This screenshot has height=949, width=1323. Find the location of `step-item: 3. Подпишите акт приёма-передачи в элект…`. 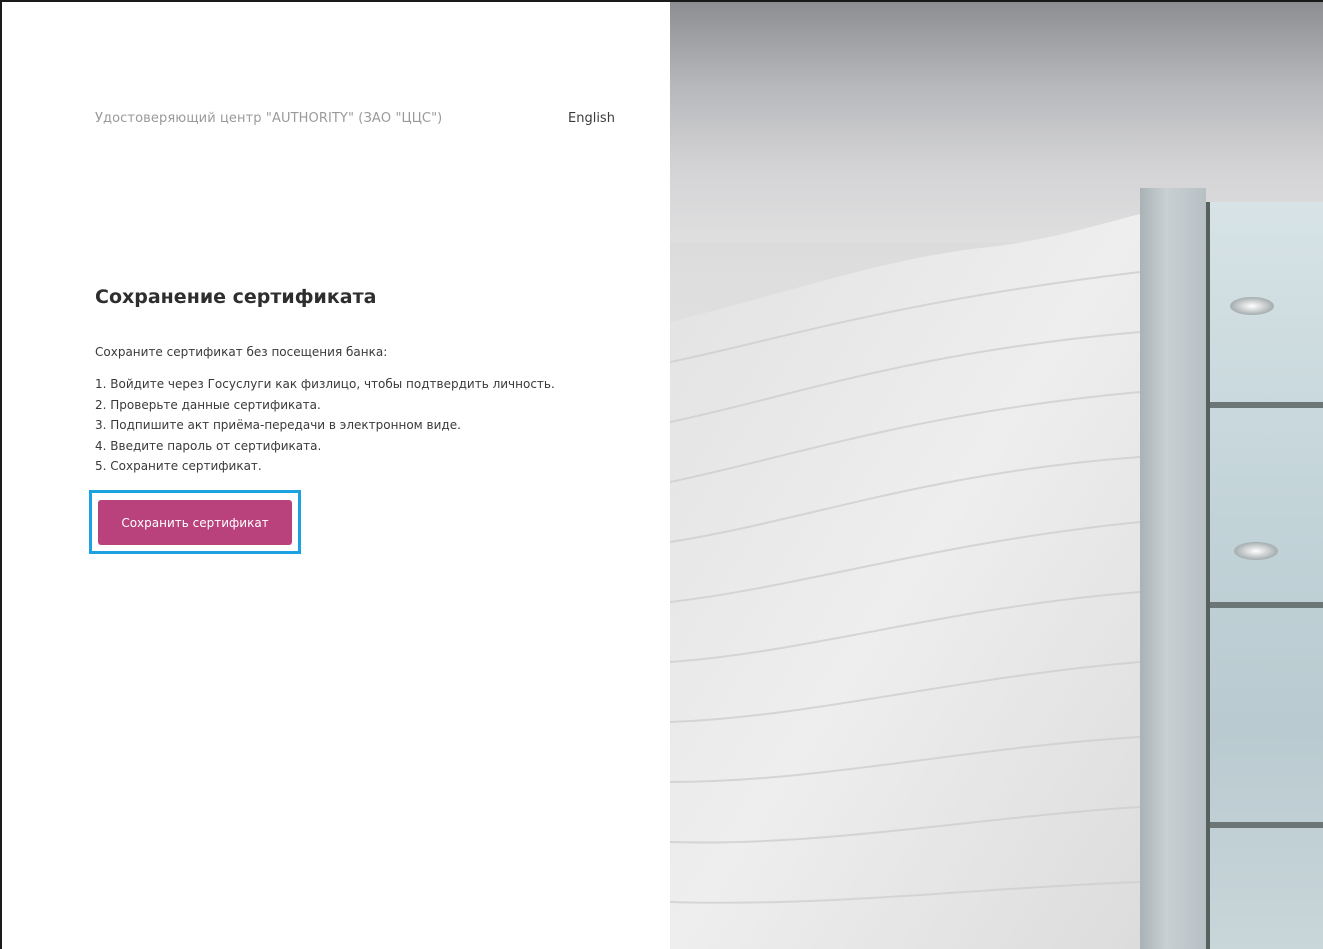

step-item: 3. Подпишите акт приёма-передачи в элект… is located at coordinates (278, 425).